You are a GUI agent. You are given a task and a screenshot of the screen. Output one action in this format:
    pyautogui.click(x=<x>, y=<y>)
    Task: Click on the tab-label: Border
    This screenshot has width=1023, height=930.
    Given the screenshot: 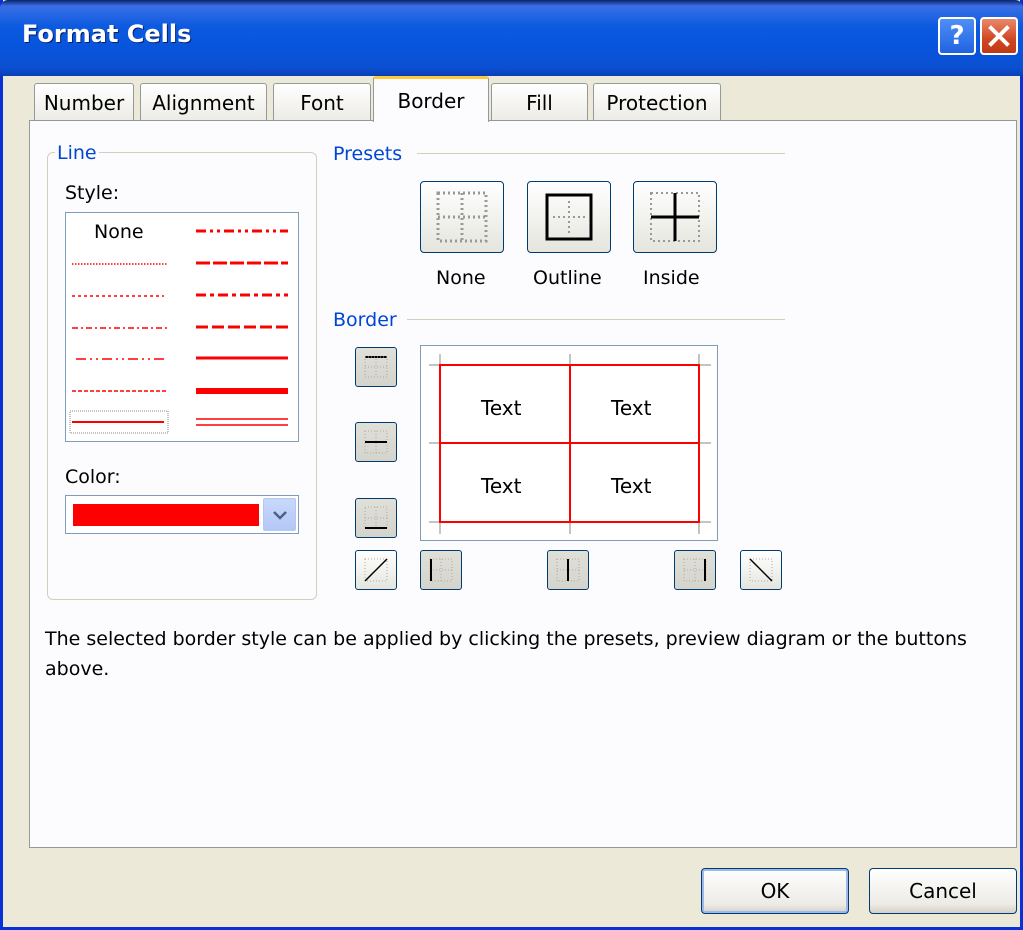 What is the action you would take?
    pyautogui.click(x=431, y=100)
    